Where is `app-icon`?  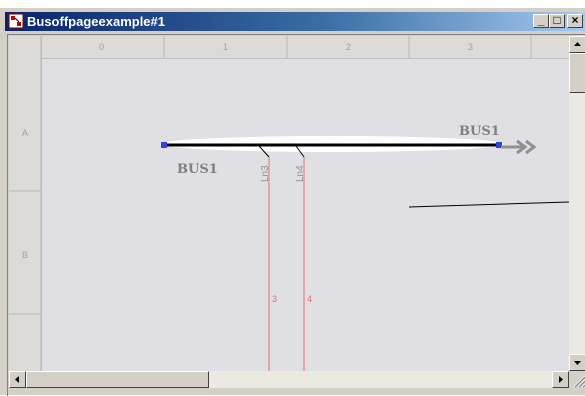 app-icon is located at coordinates (16, 21).